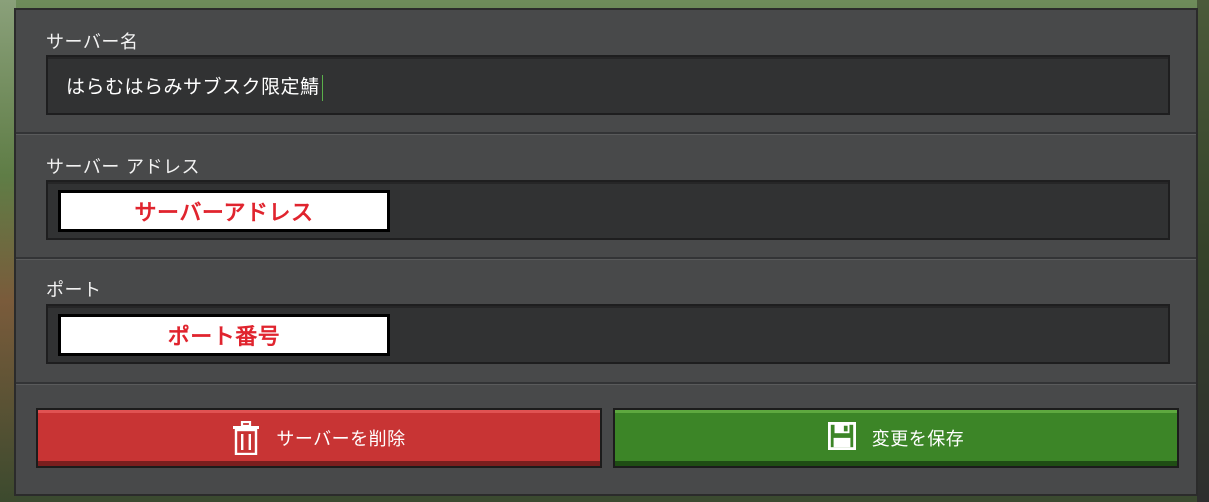 This screenshot has height=502, width=1209. I want to click on redaction-box: サーバーアドレス, so click(224, 211).